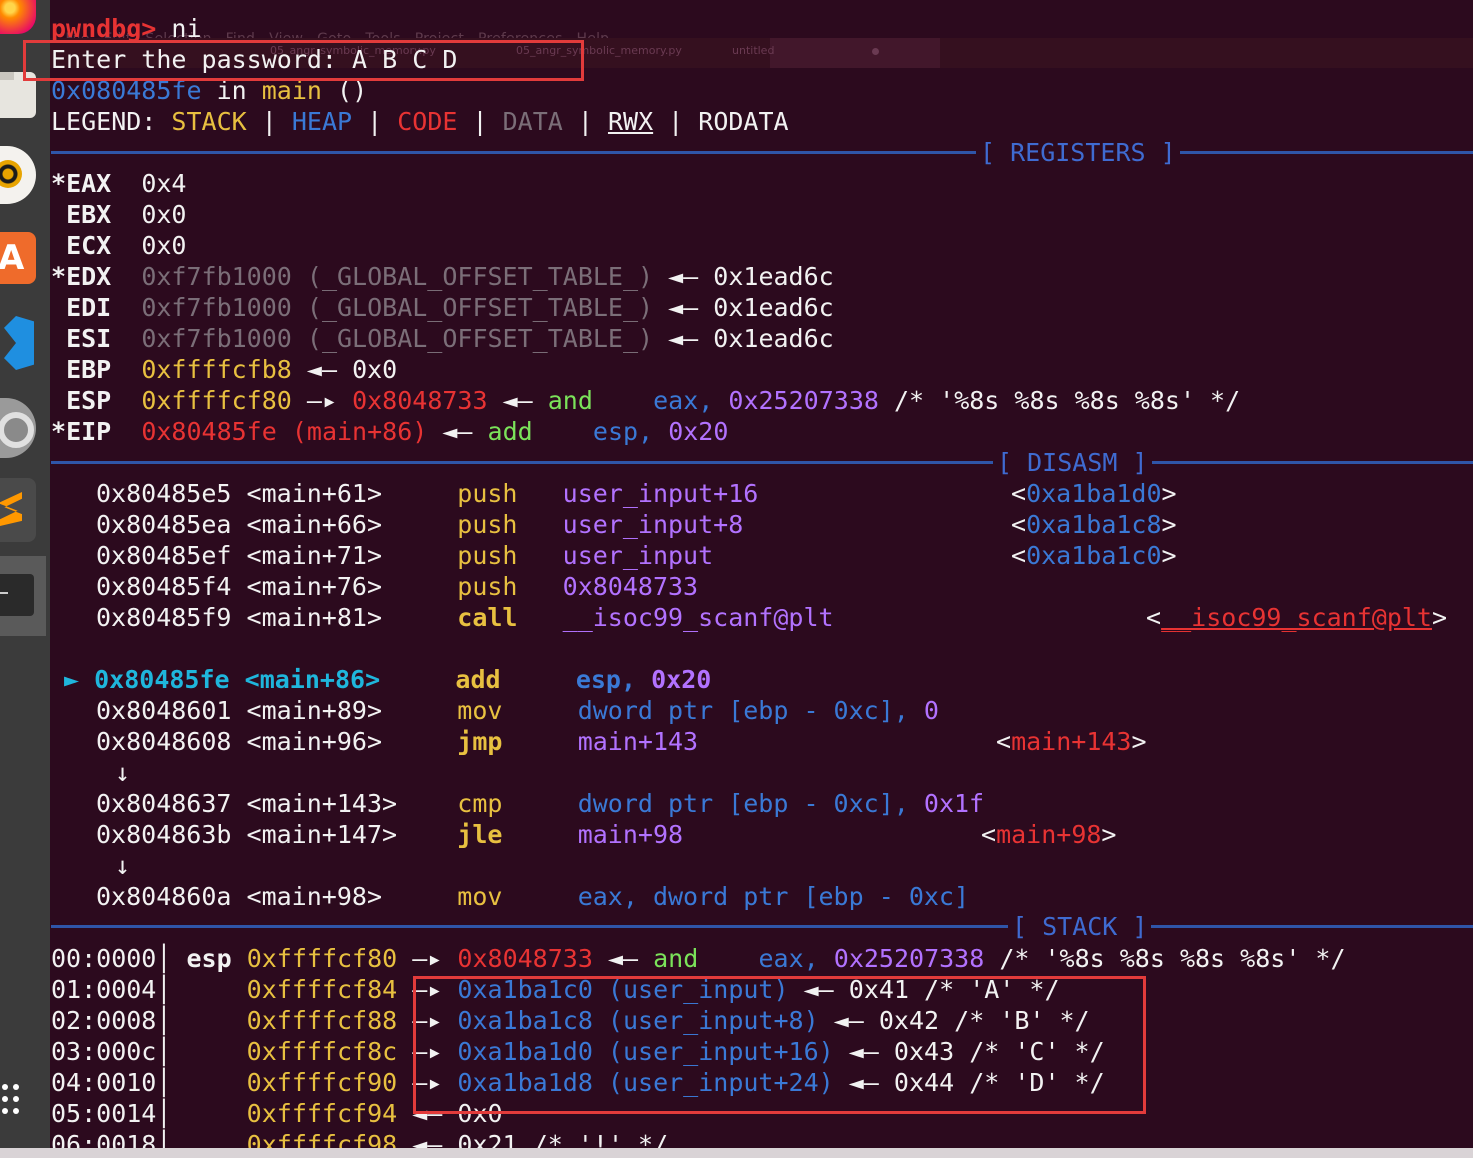 The width and height of the screenshot is (1473, 1158). I want to click on stack-address: 0xffffcf98, so click(322, 1139).